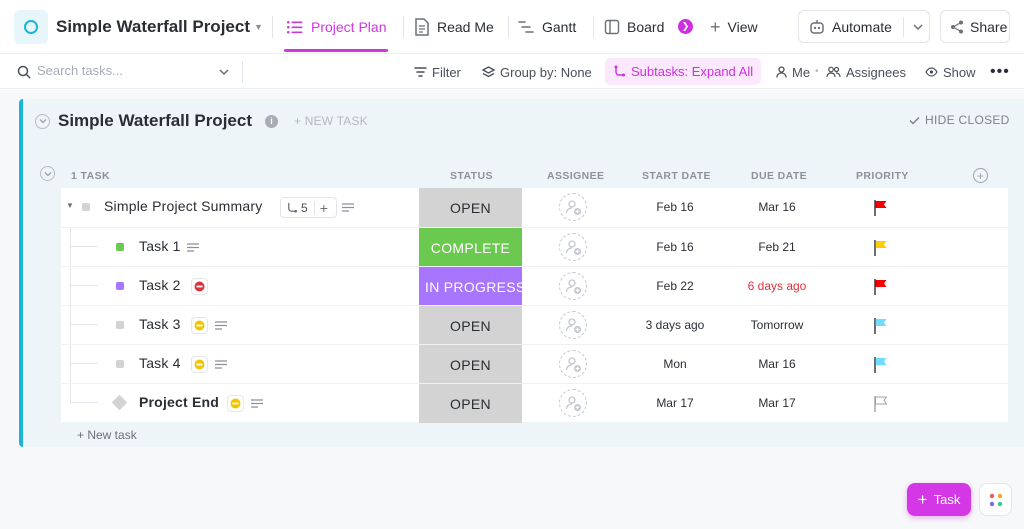 This screenshot has height=529, width=1024. Describe the element at coordinates (331, 121) in the screenshot. I see `new-task-button: + NEW TASK` at that location.